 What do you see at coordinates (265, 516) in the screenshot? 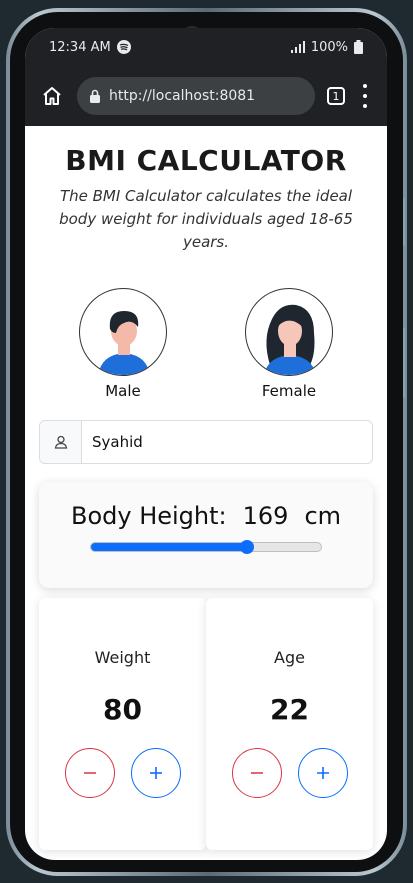
I see `height-value: 169` at bounding box center [265, 516].